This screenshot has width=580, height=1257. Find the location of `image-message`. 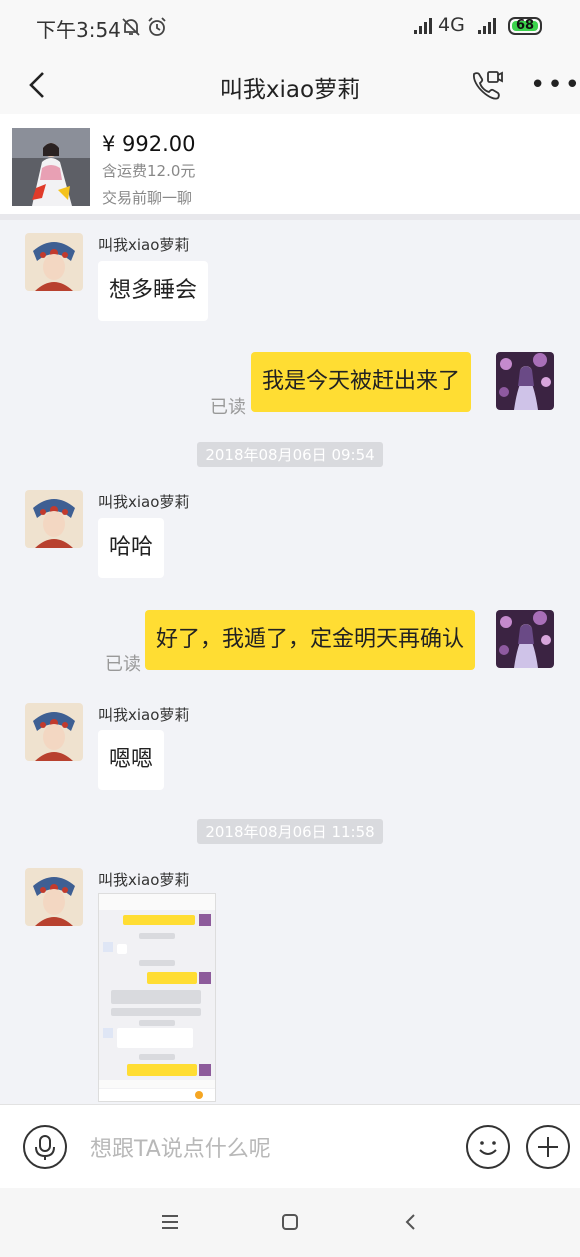

image-message is located at coordinates (157, 997).